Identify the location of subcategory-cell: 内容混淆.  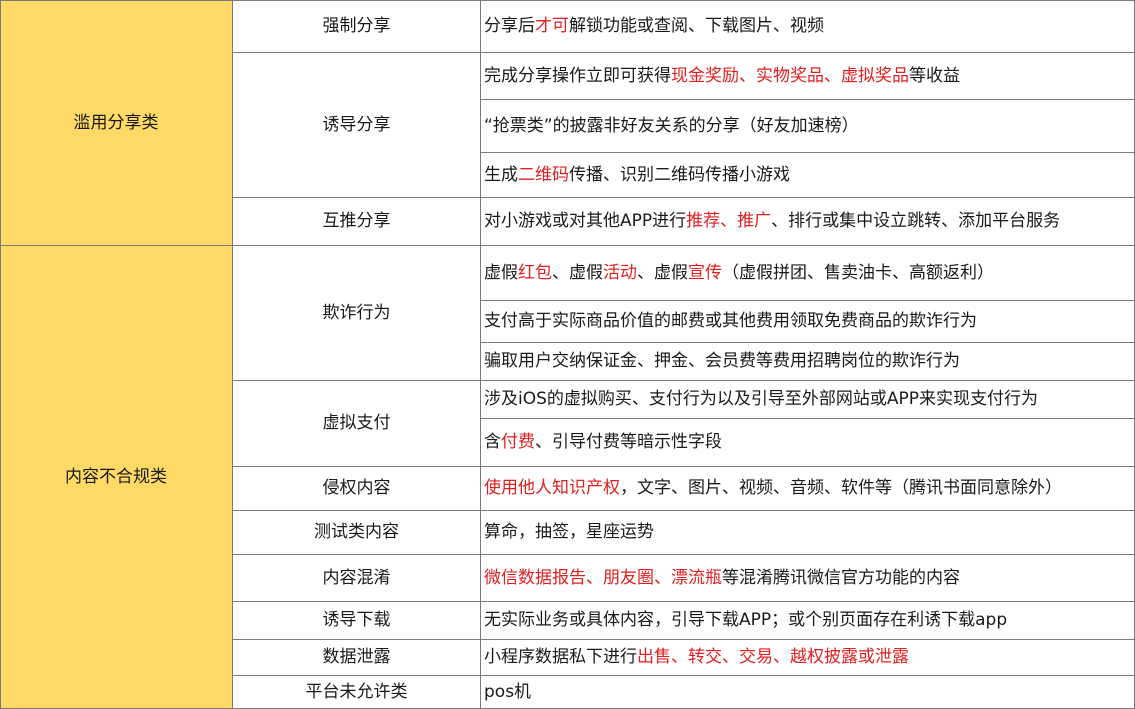
(356, 577).